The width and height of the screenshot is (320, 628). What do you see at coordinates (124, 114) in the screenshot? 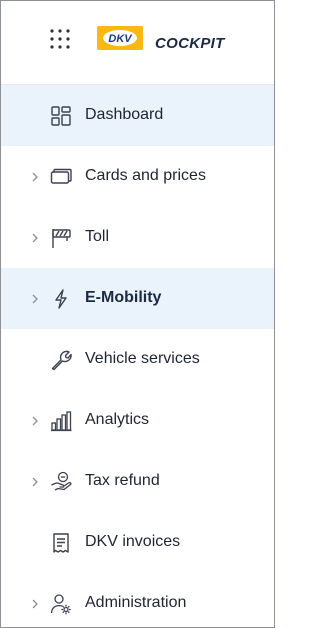
I see `sidebar-item-label: Dashboard` at bounding box center [124, 114].